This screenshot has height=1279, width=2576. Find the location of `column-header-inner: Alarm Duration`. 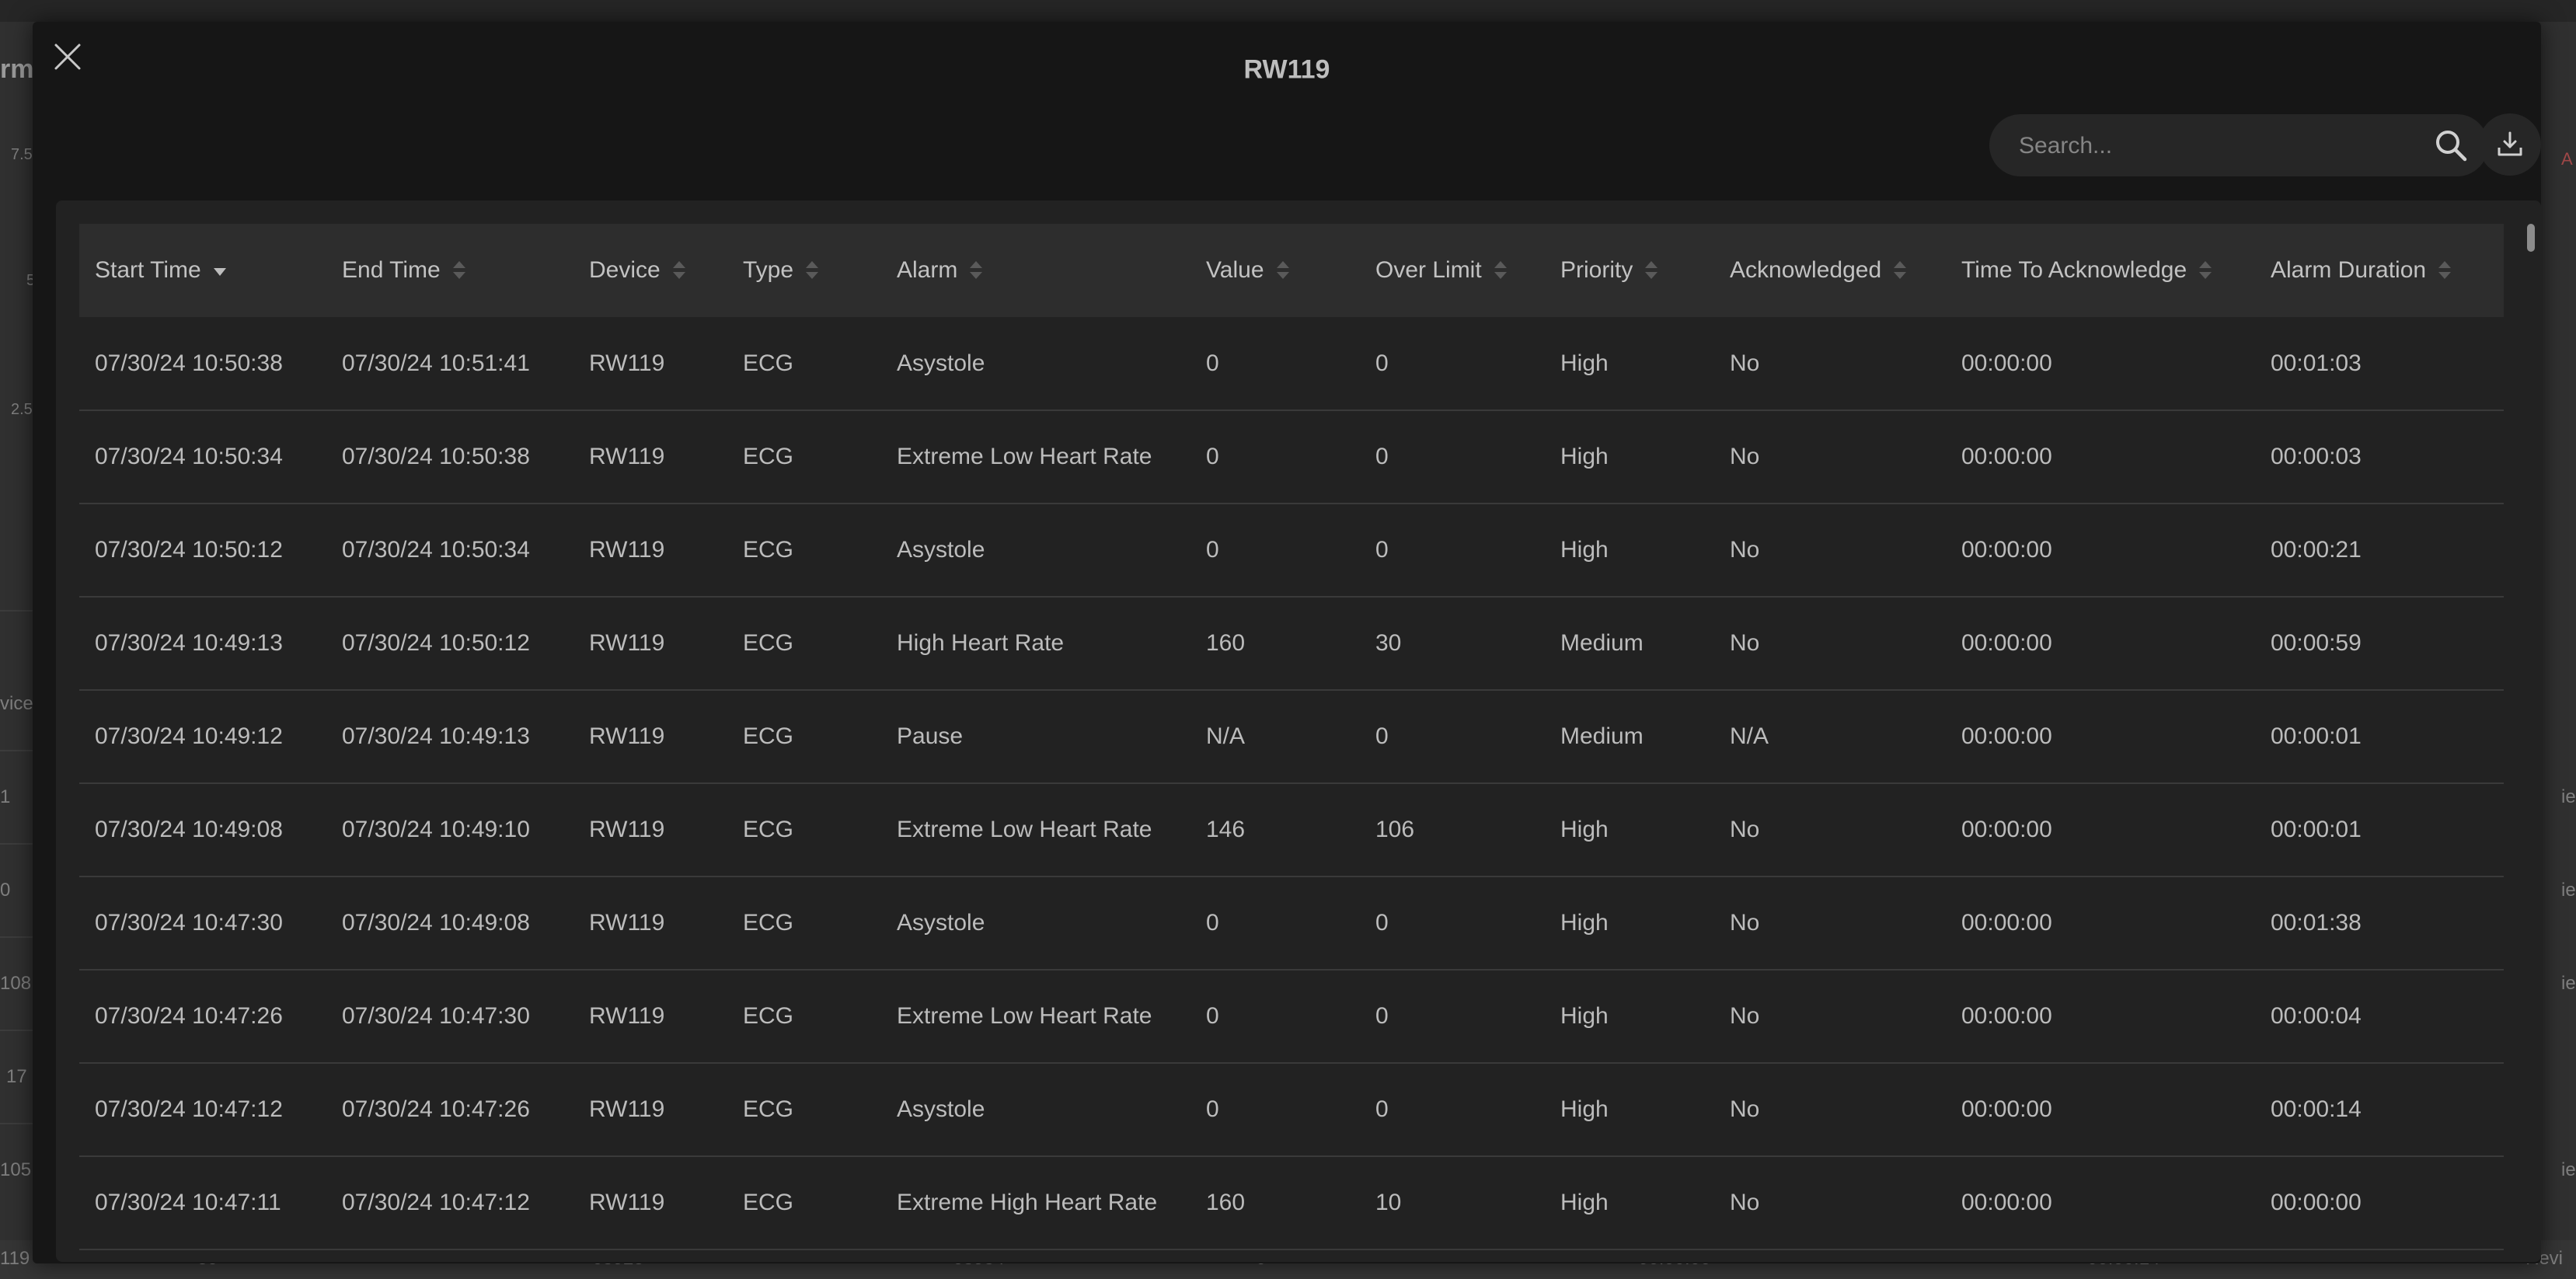

column-header-inner: Alarm Duration is located at coordinates (2361, 270).